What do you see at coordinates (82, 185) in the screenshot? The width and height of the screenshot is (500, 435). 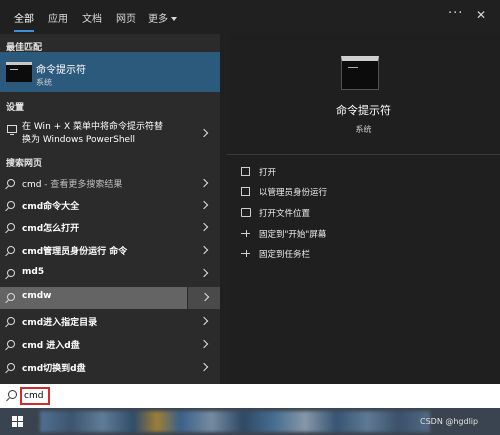 I see `web-result-suffix: - 查看更多搜索结果` at bounding box center [82, 185].